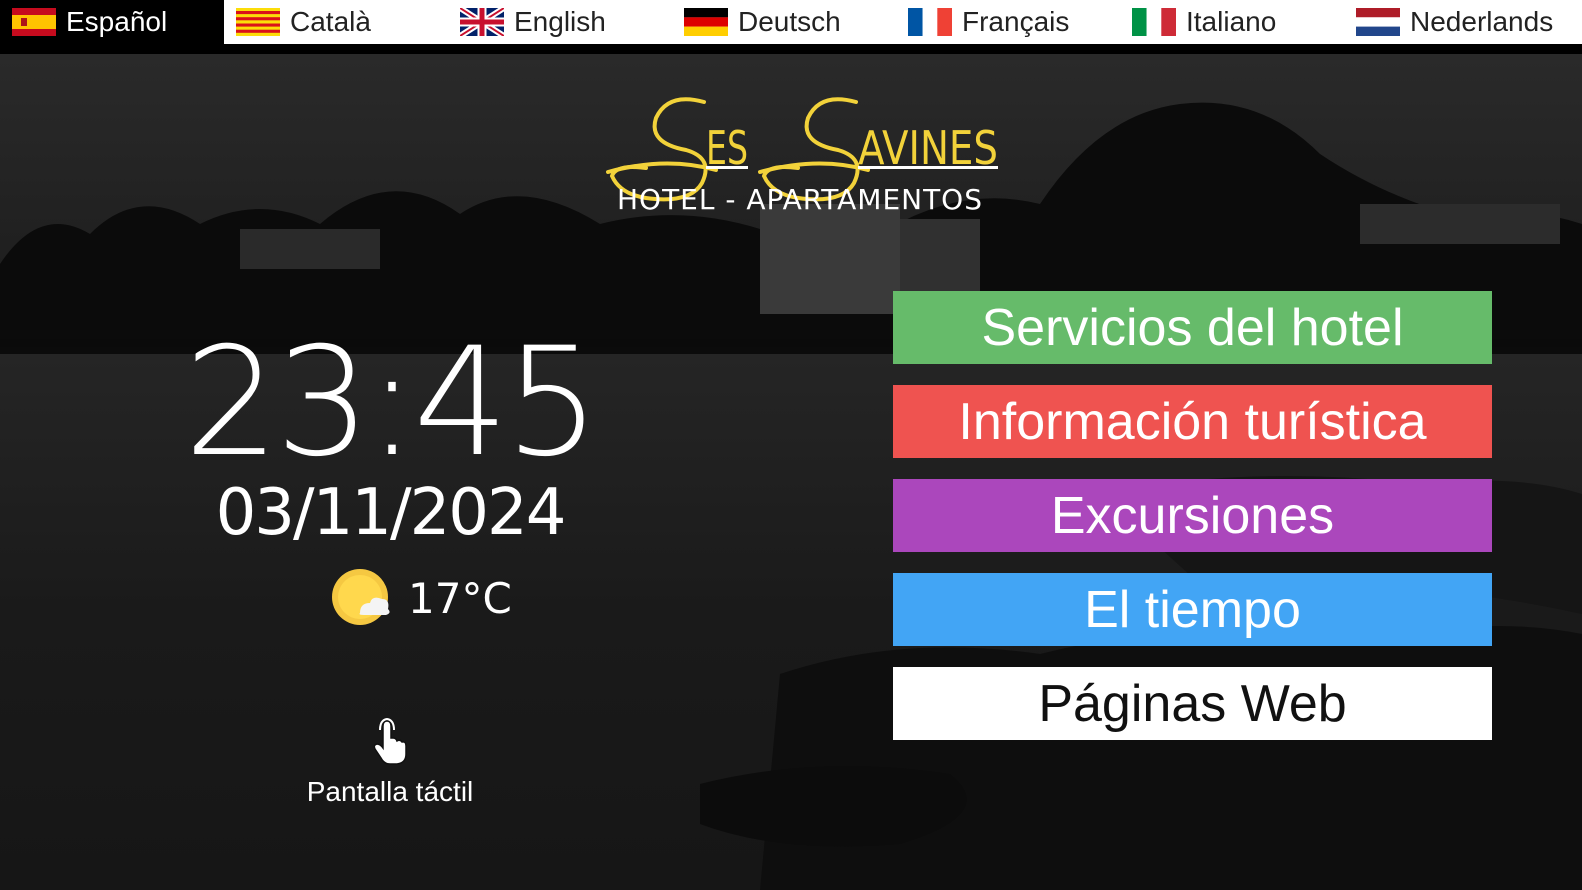 The height and width of the screenshot is (890, 1582). I want to click on weather-widget: 17°C, so click(421, 598).